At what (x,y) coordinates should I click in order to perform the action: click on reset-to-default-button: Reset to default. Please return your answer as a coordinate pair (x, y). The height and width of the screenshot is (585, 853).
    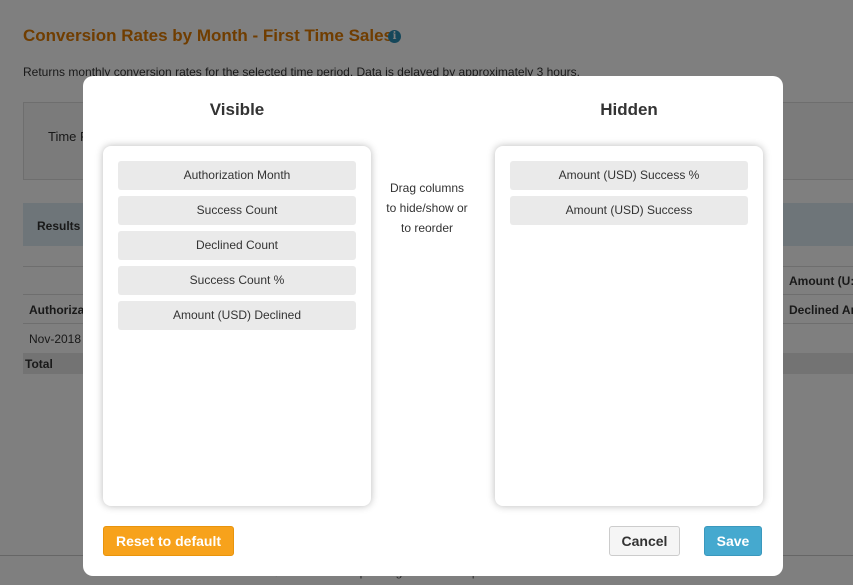
    Looking at the image, I should click on (168, 541).